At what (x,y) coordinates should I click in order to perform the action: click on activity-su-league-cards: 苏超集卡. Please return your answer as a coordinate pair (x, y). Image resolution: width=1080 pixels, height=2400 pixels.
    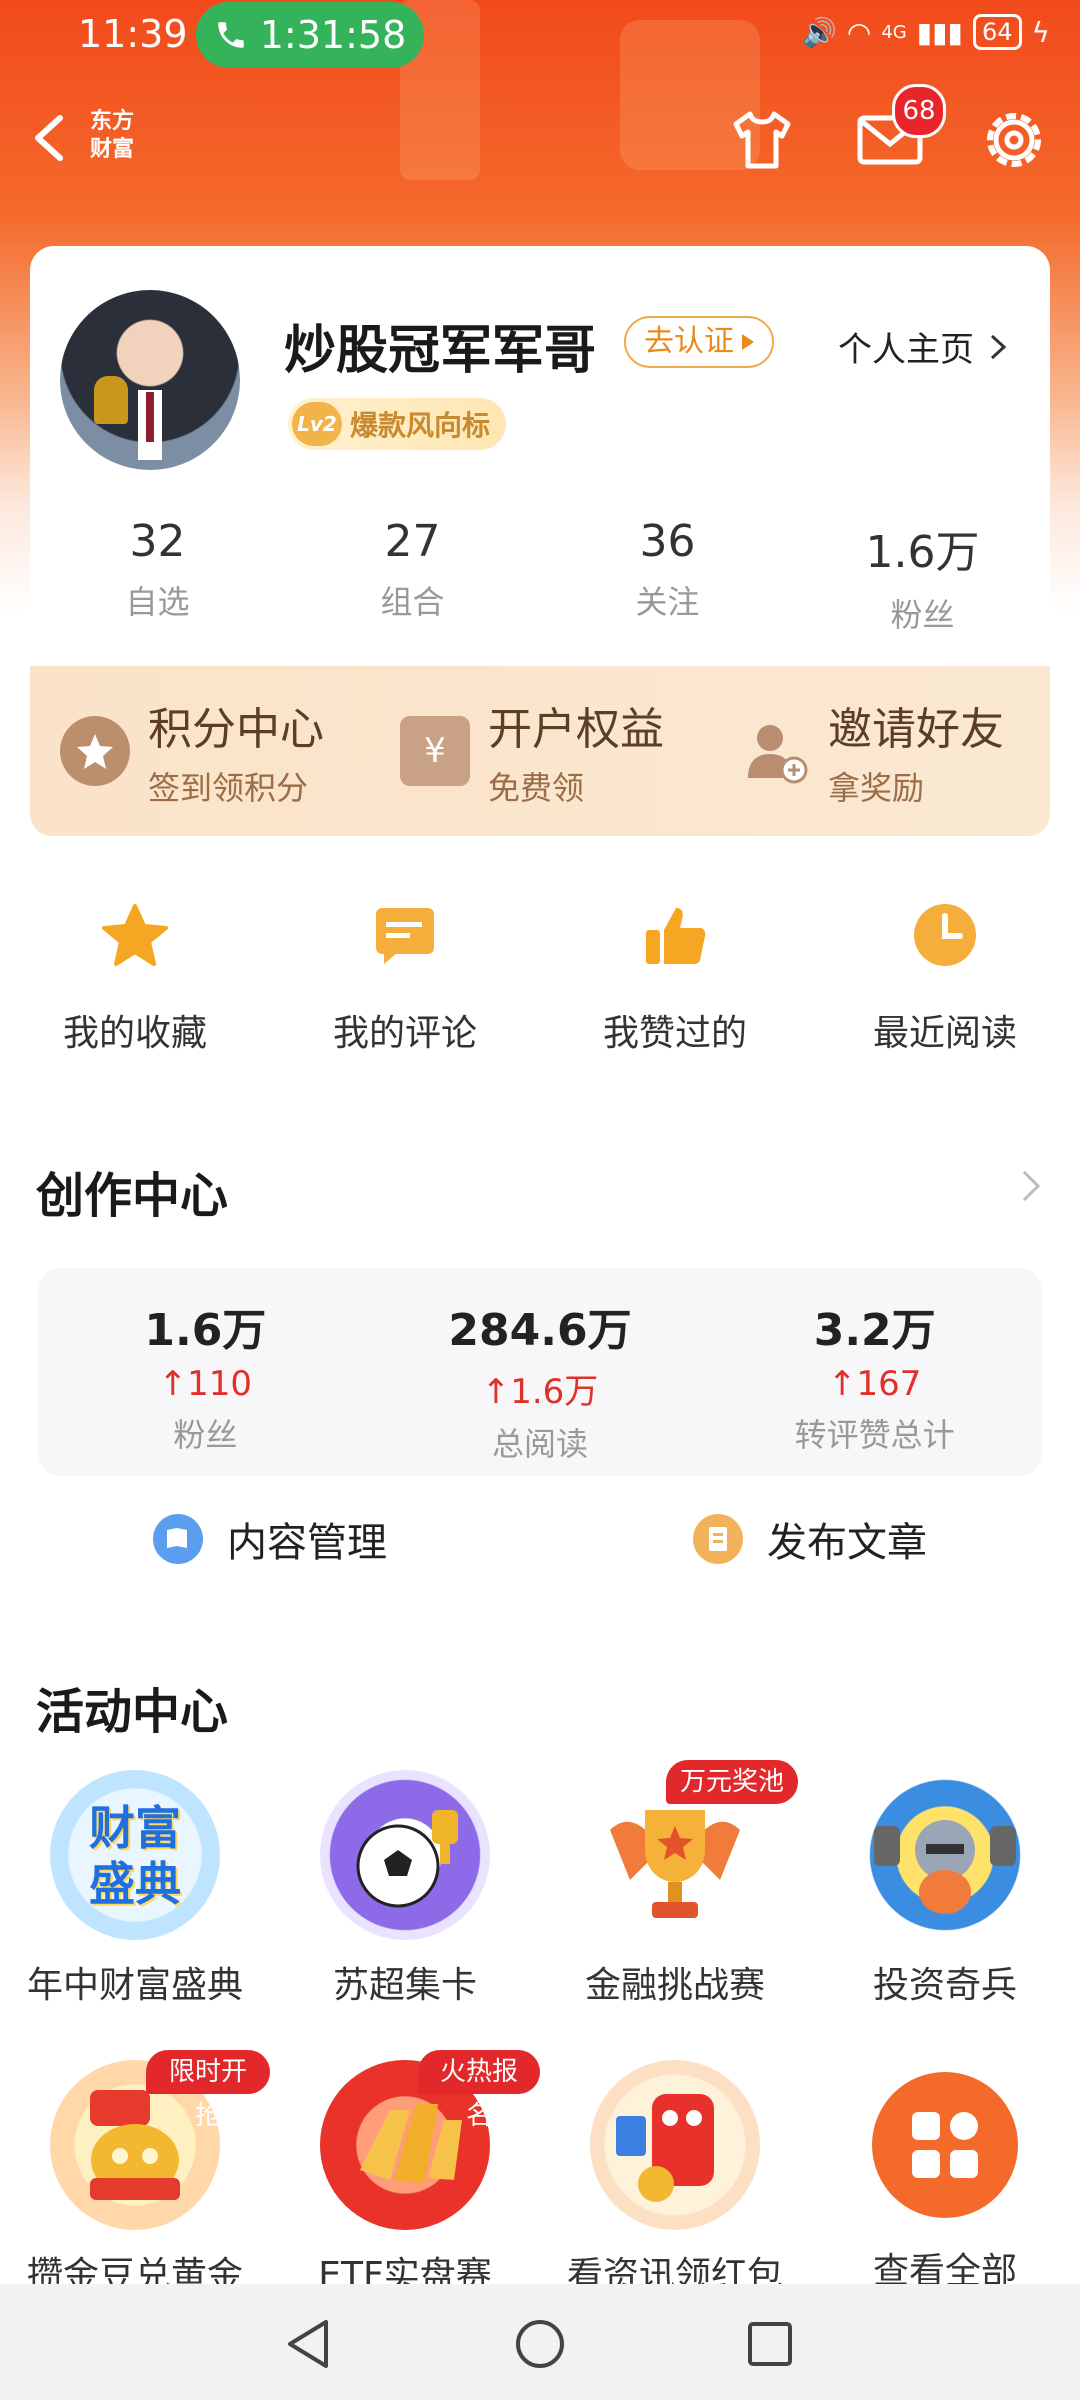
    Looking at the image, I should click on (405, 1905).